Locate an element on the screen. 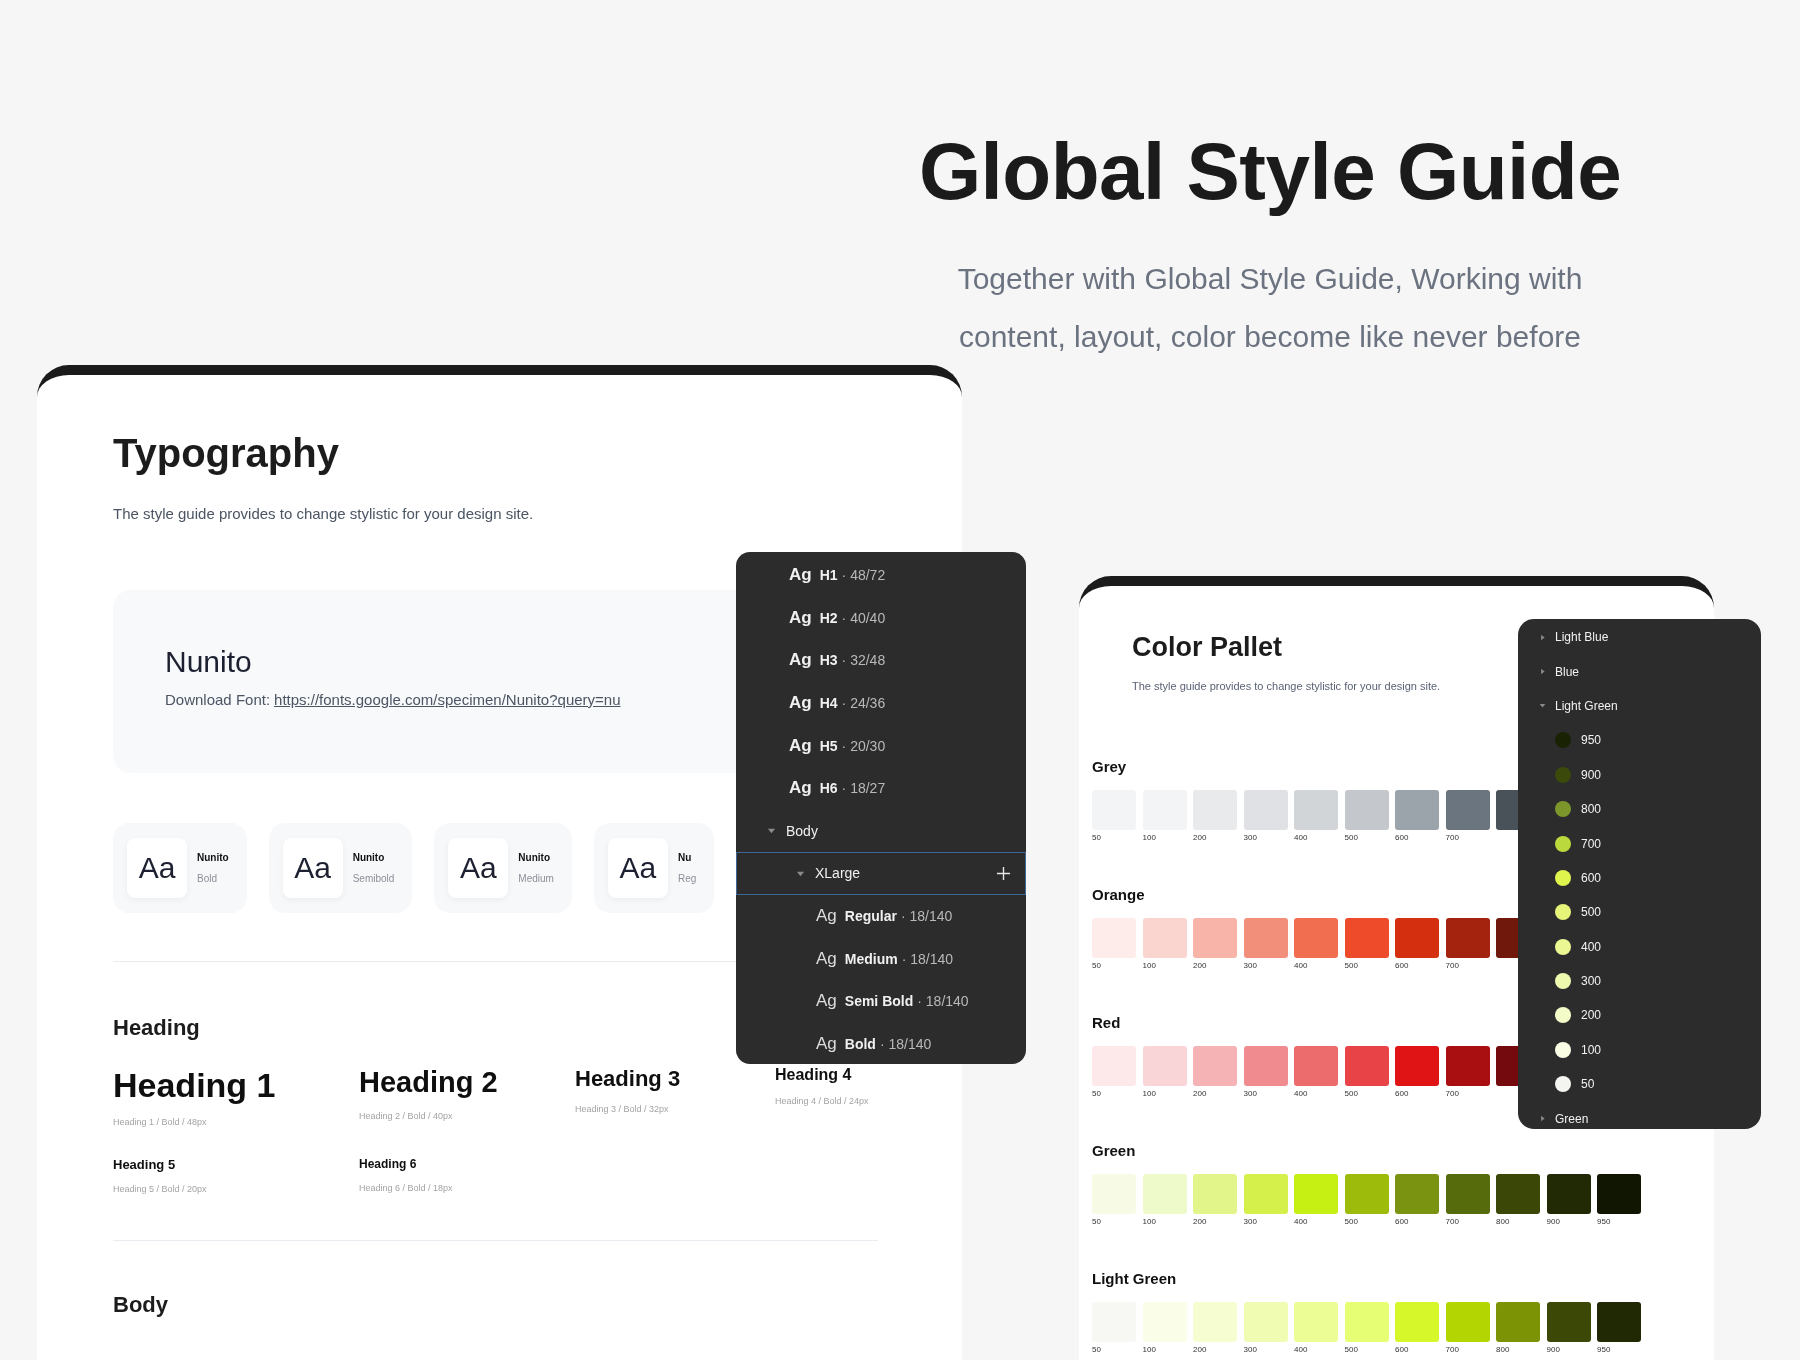  font-family-name: Nu is located at coordinates (685, 857).